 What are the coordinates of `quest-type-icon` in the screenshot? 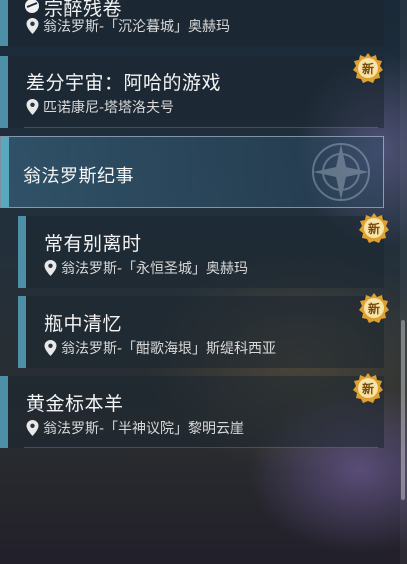 It's located at (32, 6).